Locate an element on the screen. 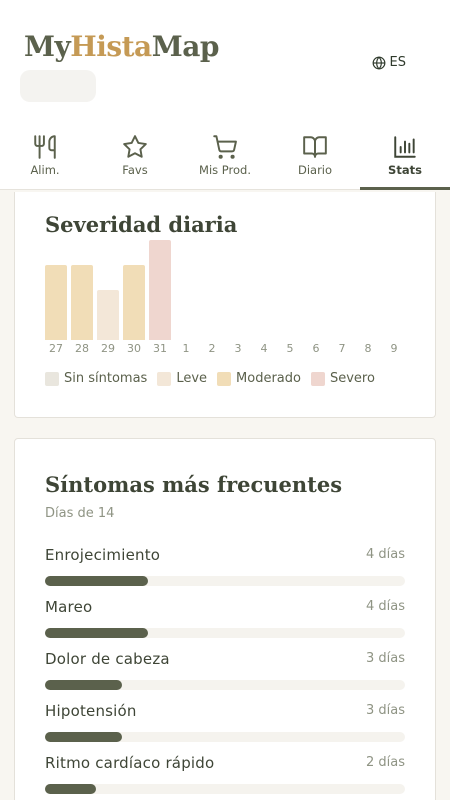 This screenshot has height=800, width=450. book-icon is located at coordinates (315, 147).